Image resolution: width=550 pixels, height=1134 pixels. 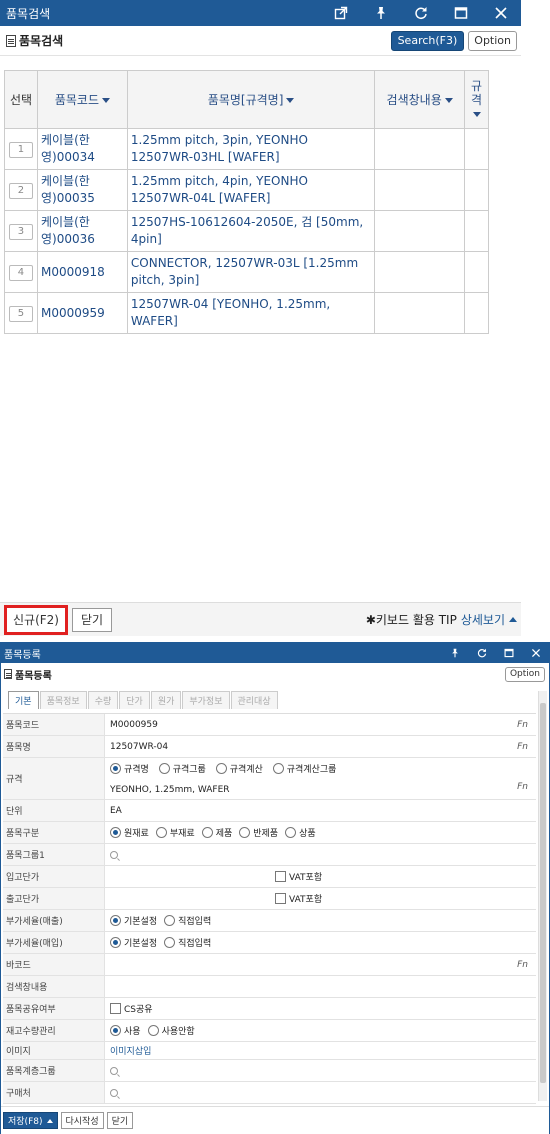 What do you see at coordinates (166, 700) in the screenshot?
I see `tab-cost: 원가` at bounding box center [166, 700].